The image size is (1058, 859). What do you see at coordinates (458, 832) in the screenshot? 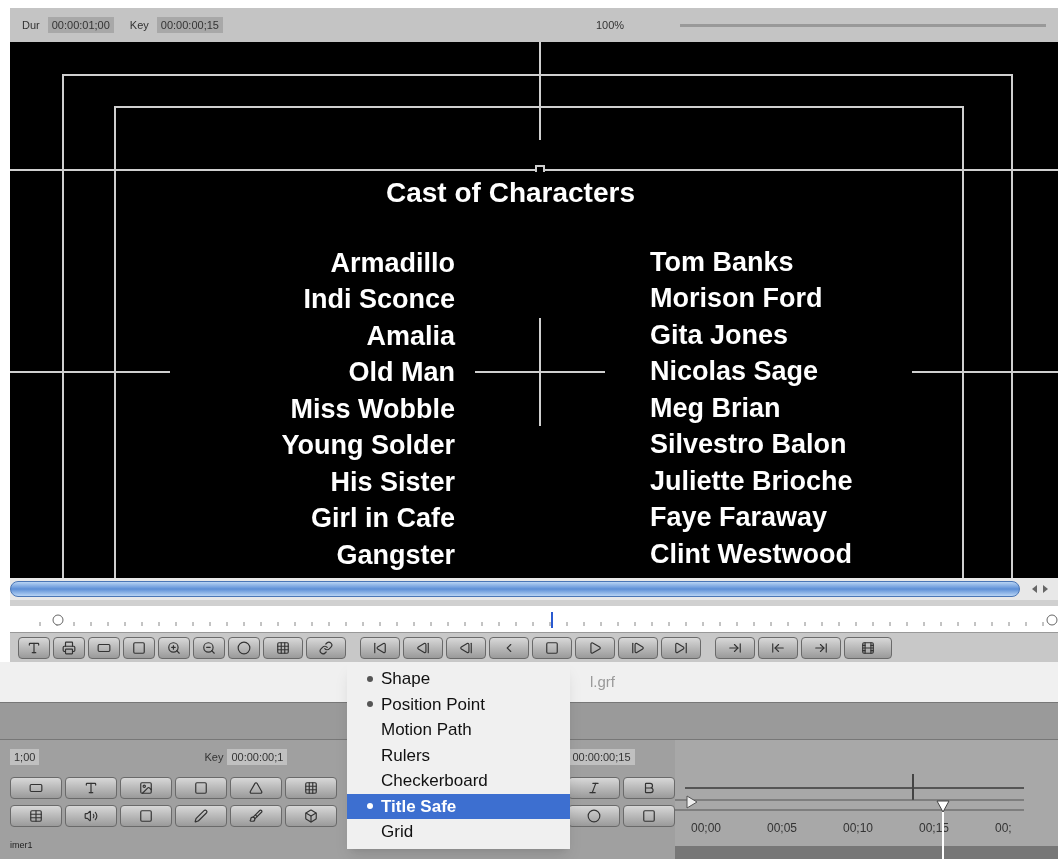
I see `menu-item: Grid` at bounding box center [458, 832].